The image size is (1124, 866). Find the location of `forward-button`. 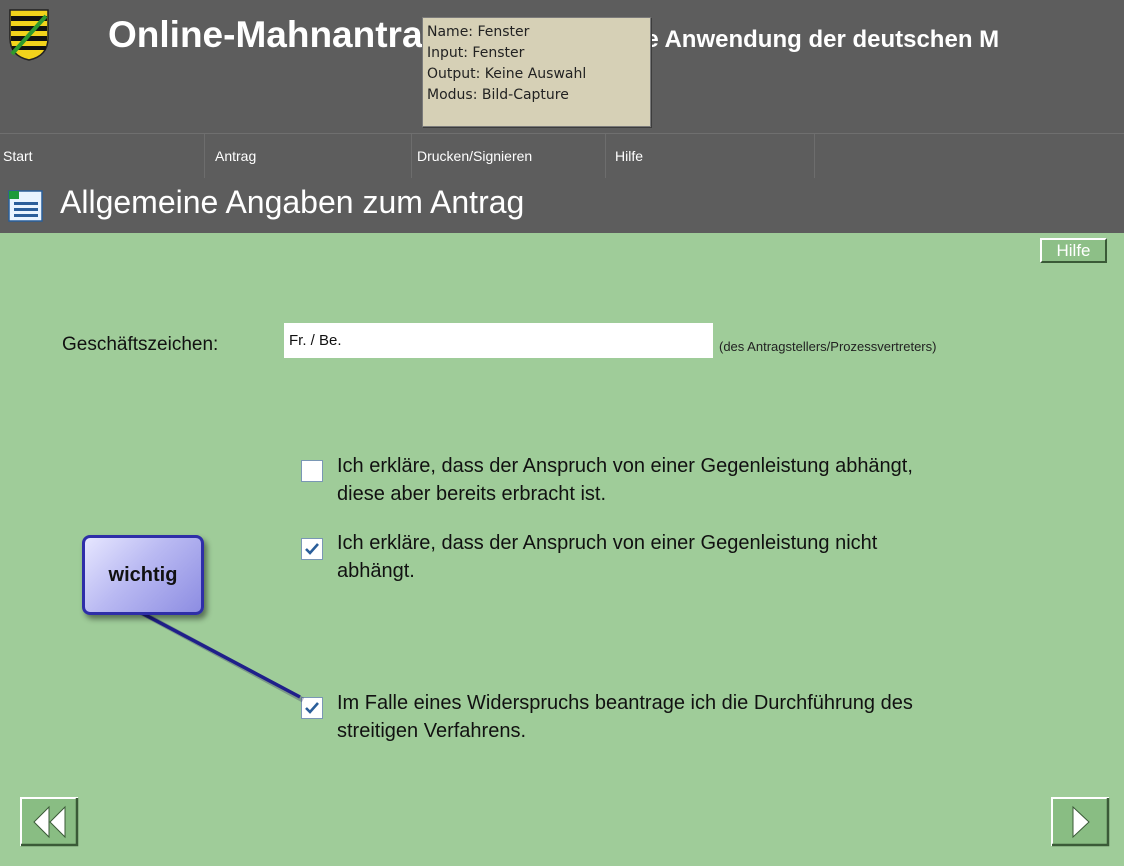

forward-button is located at coordinates (1081, 822).